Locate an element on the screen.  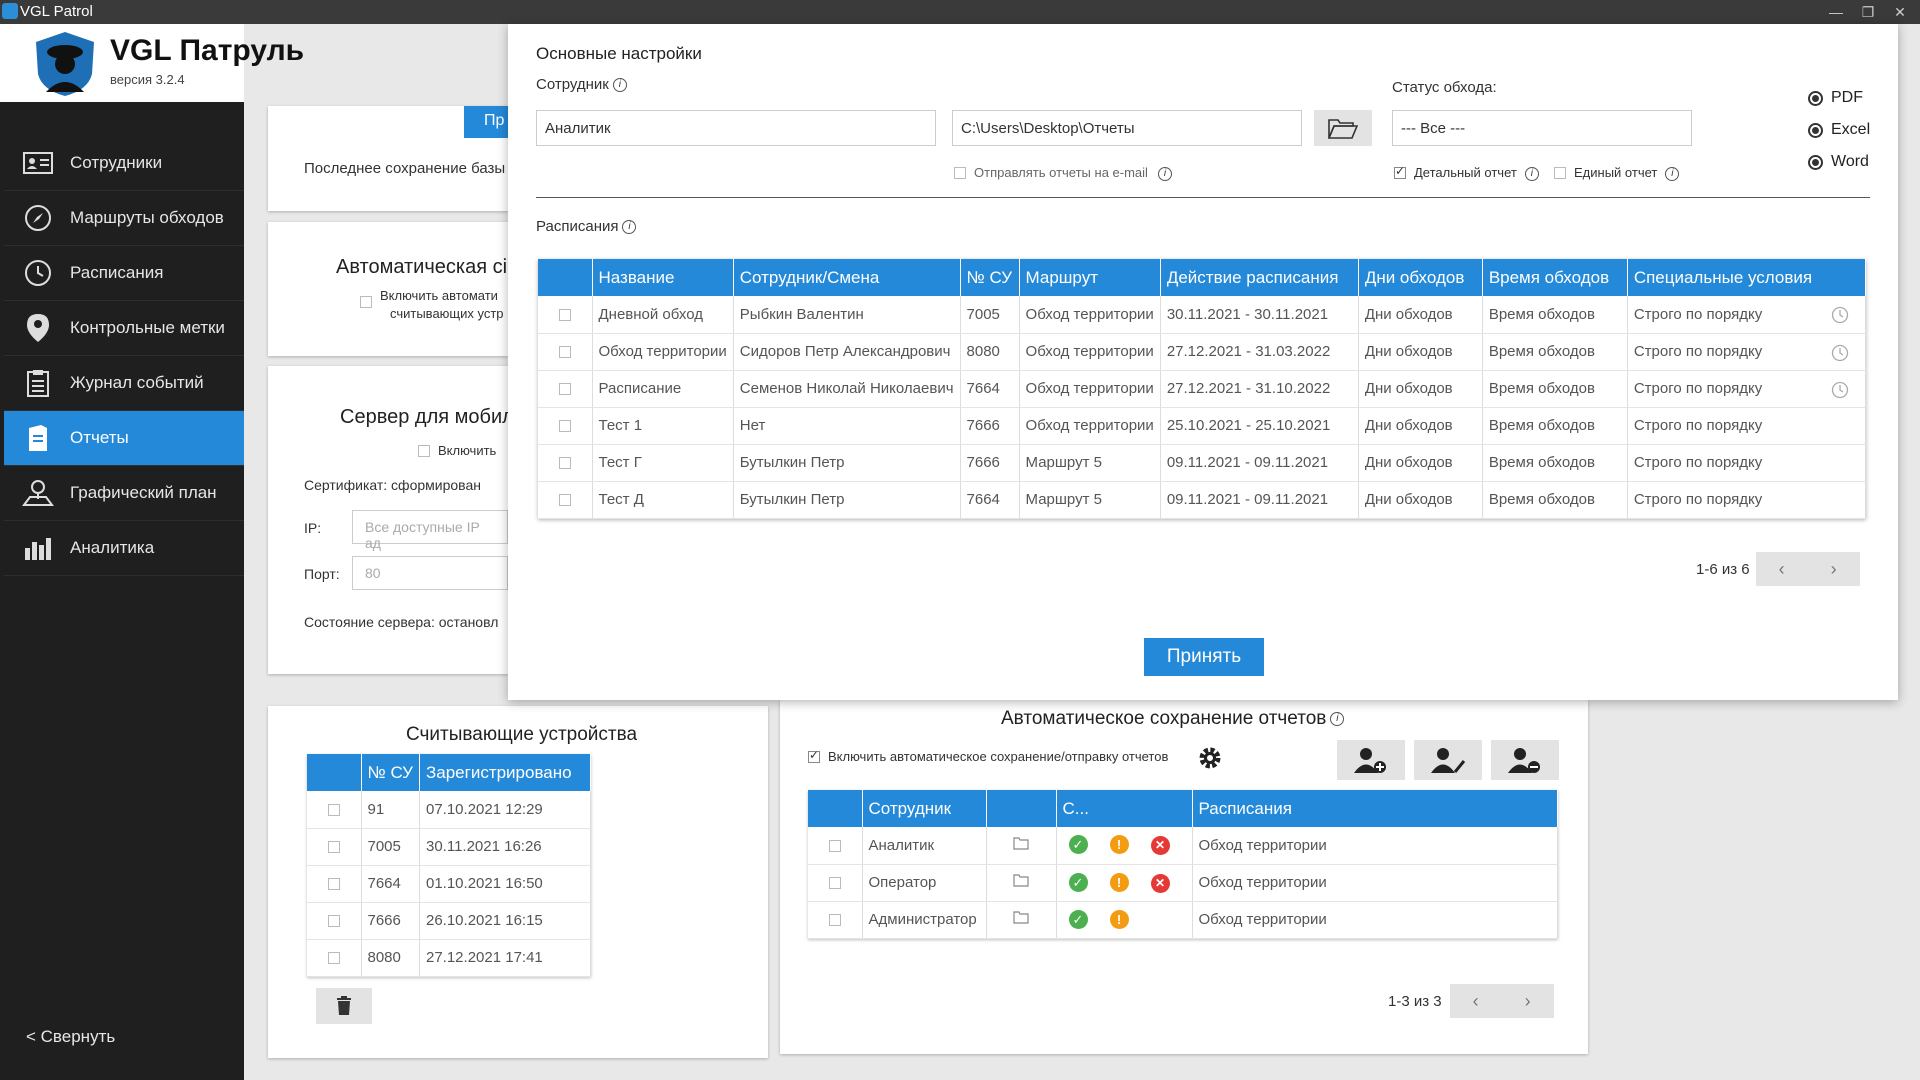
sidebar-item-routes: Маршруты обходов is located at coordinates (124, 218).